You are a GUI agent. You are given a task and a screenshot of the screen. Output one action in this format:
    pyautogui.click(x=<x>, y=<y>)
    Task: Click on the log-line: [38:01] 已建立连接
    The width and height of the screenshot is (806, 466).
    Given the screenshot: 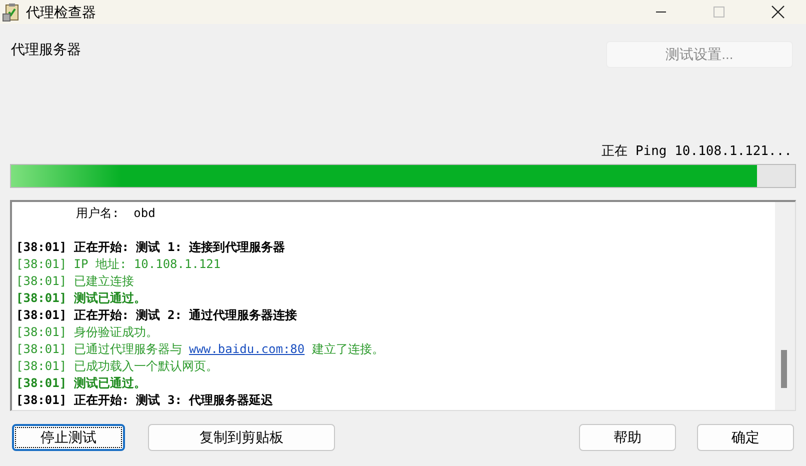 What is the action you would take?
    pyautogui.click(x=75, y=281)
    